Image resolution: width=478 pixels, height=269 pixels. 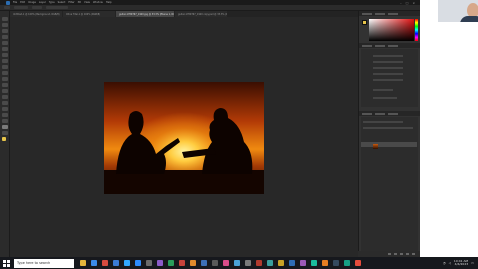 What do you see at coordinates (413, 254) in the screenshot?
I see `trash-icon` at bounding box center [413, 254].